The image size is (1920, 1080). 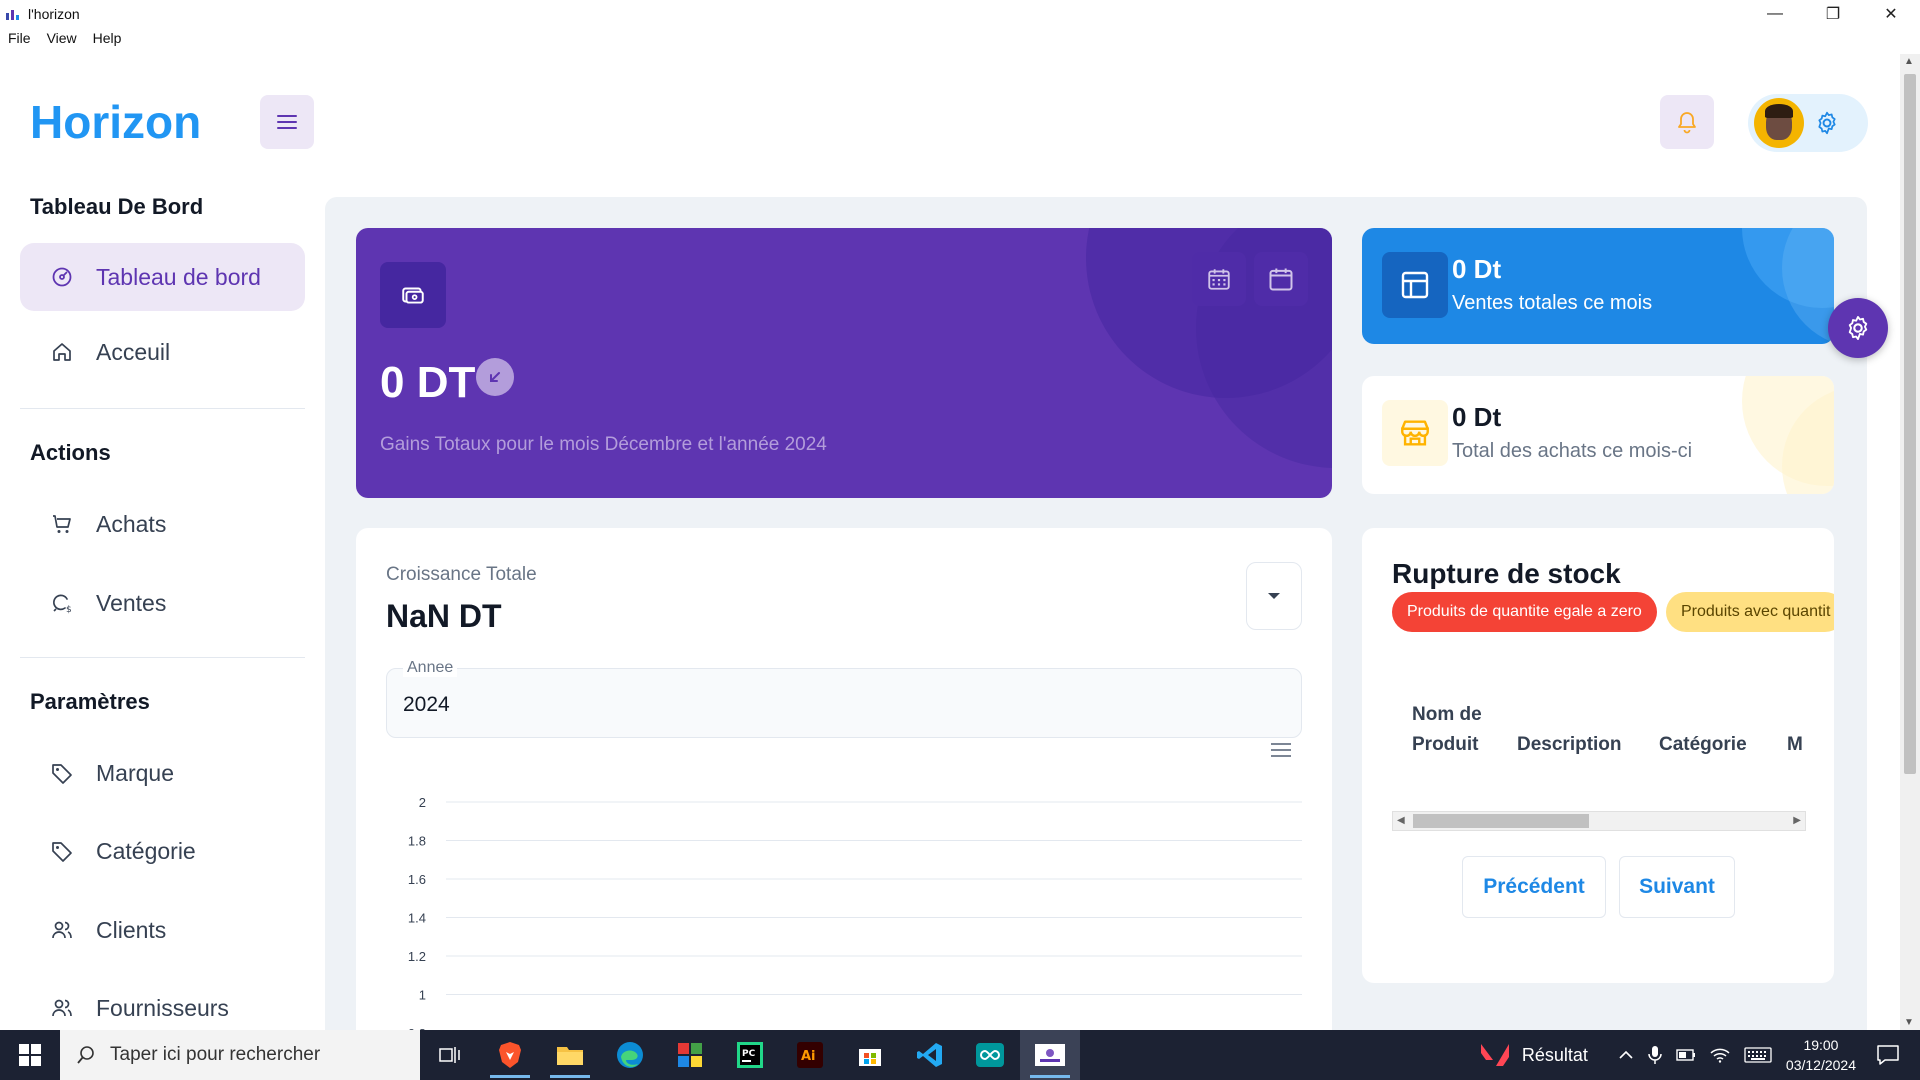 What do you see at coordinates (1888, 1055) in the screenshot?
I see `notification-center-icon` at bounding box center [1888, 1055].